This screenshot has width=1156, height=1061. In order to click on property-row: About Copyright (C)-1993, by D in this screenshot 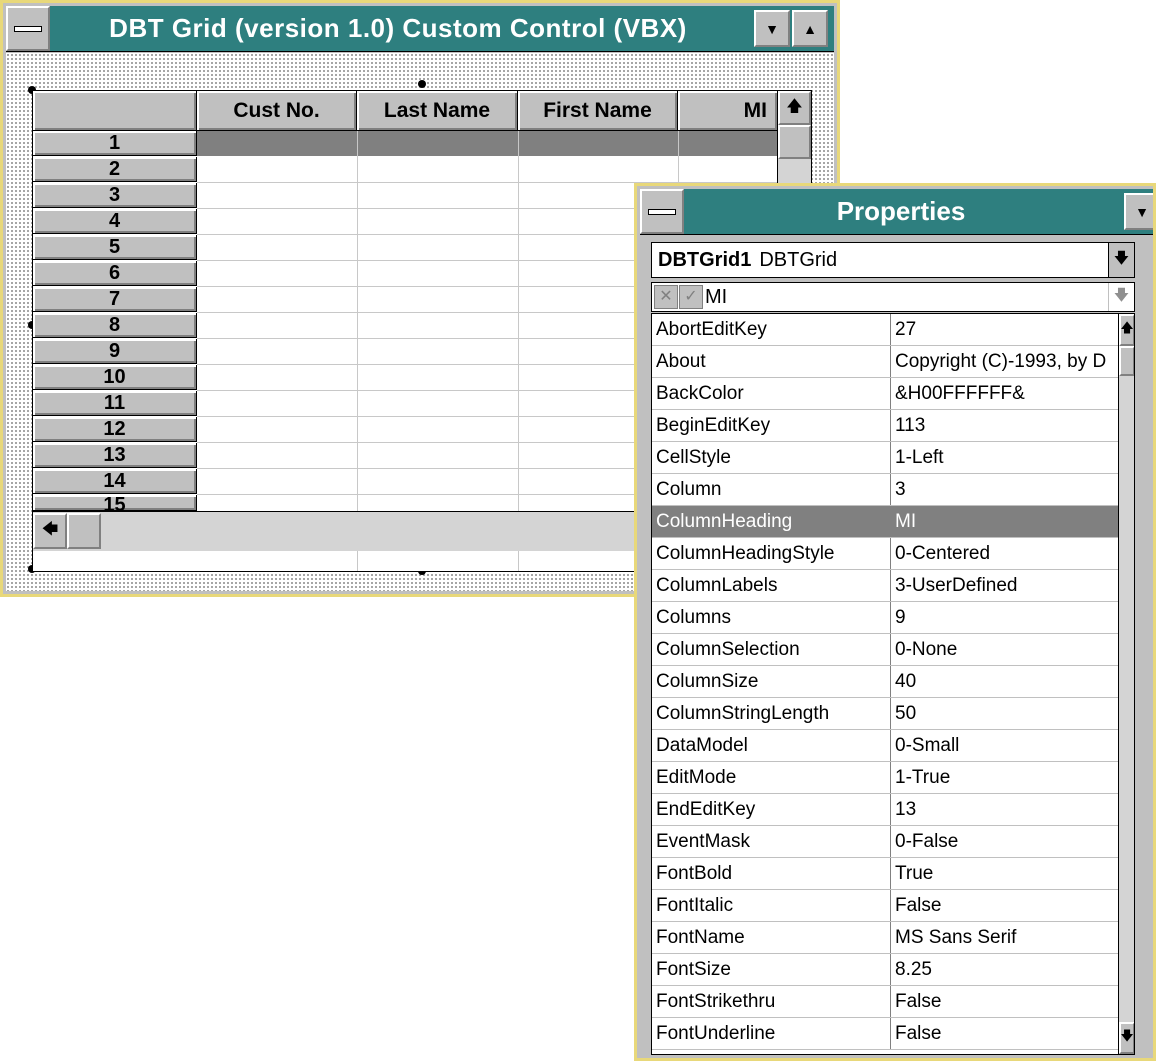, I will do `click(885, 362)`.